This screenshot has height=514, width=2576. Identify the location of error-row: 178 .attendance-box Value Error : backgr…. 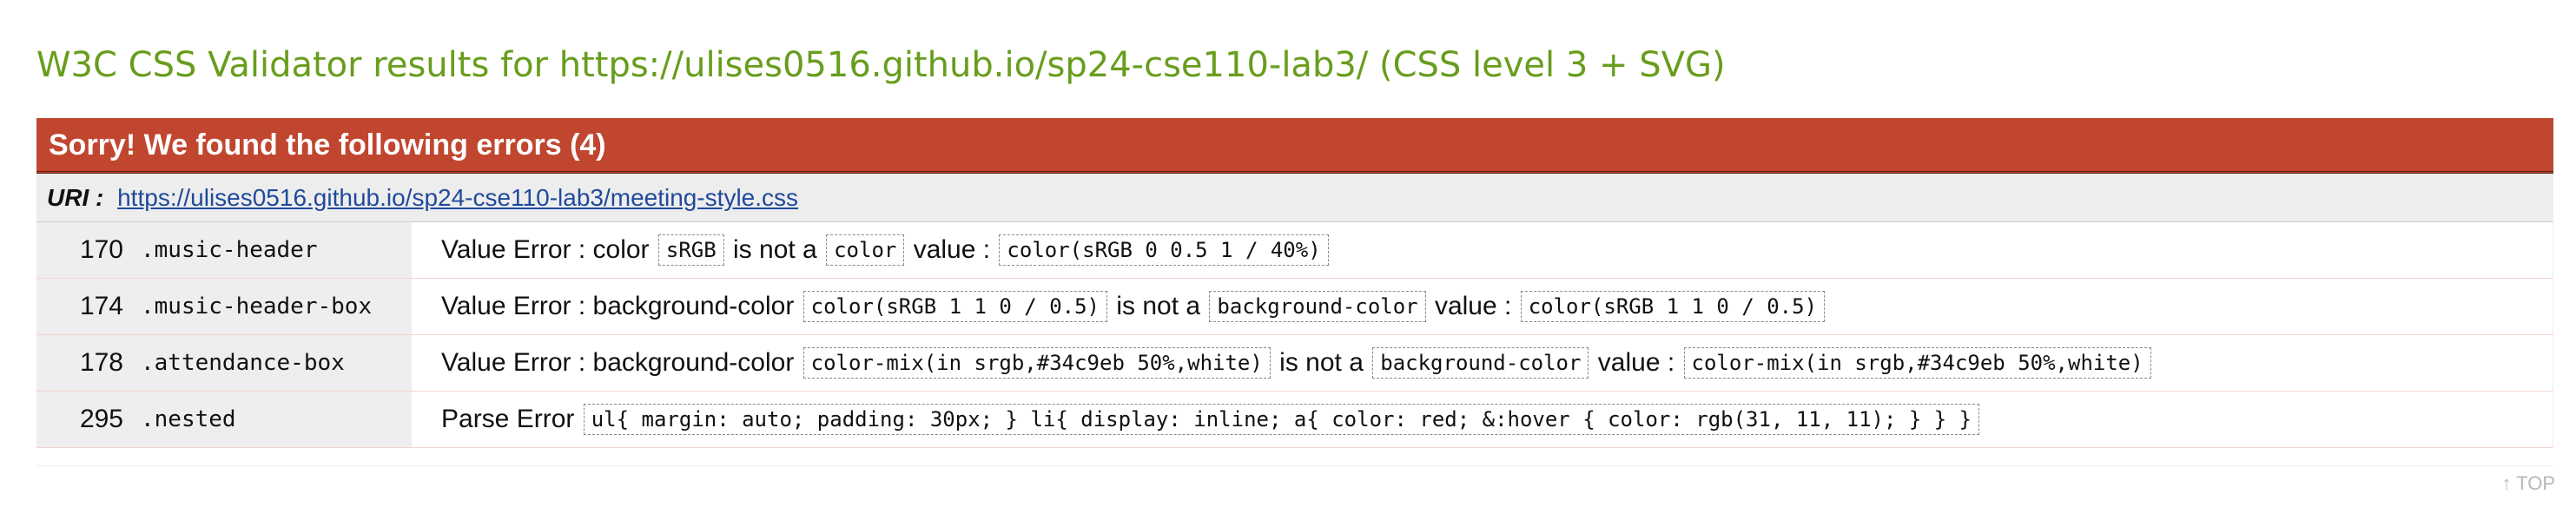
(1294, 363).